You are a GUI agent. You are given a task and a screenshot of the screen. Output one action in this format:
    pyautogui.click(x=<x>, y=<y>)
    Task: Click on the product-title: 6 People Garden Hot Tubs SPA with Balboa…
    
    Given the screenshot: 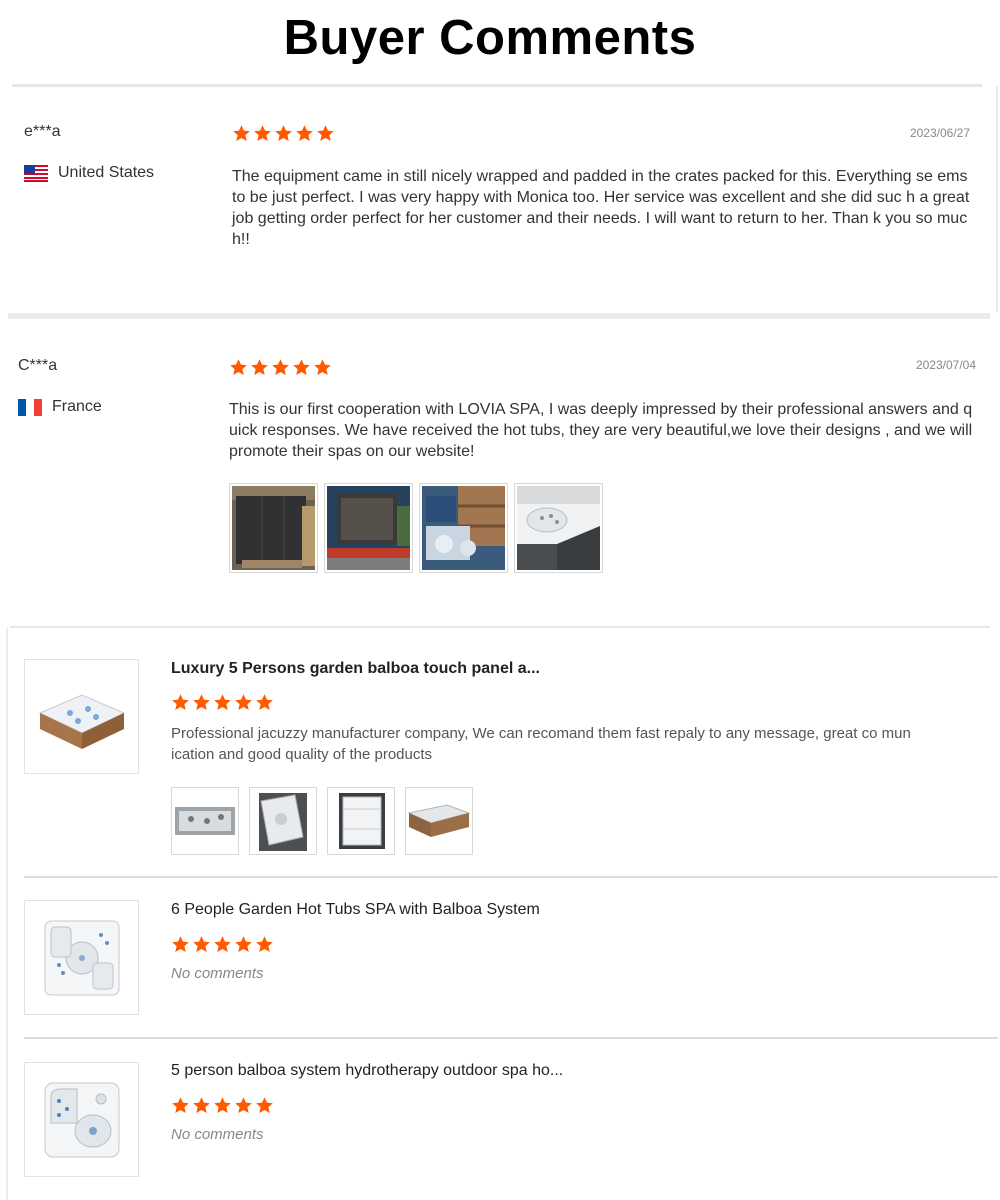 What is the action you would take?
    pyautogui.click(x=355, y=910)
    